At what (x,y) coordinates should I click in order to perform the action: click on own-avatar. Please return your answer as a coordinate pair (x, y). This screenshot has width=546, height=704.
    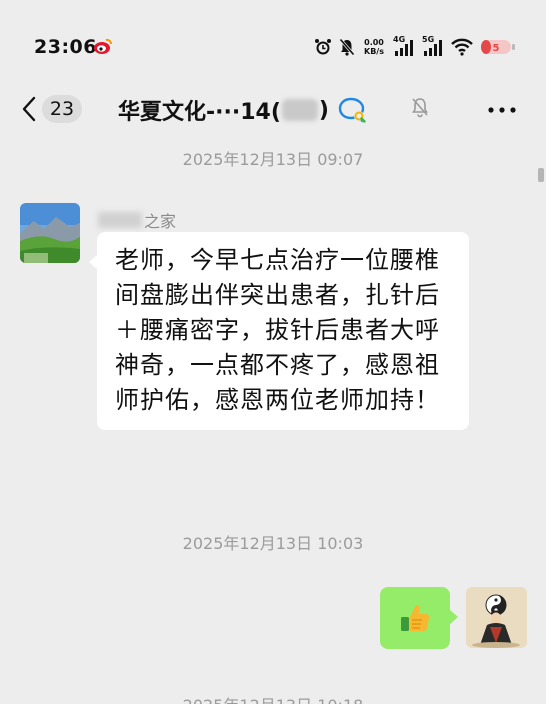
    Looking at the image, I should click on (496, 617).